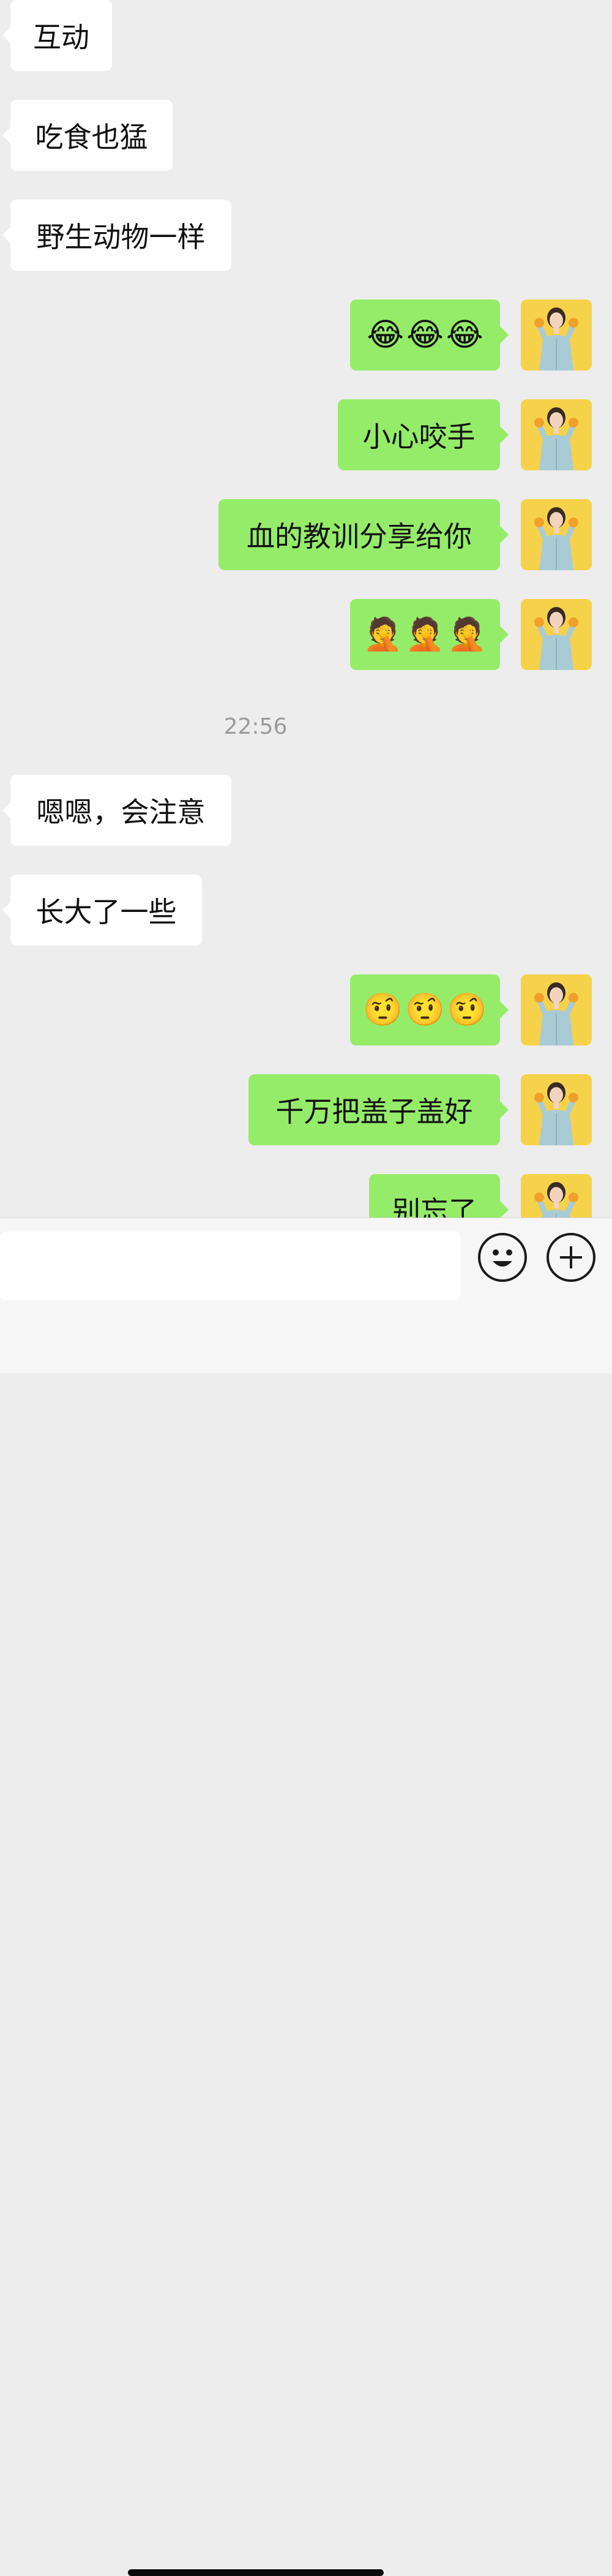 This screenshot has height=2576, width=612. What do you see at coordinates (306, 810) in the screenshot?
I see `message-row: 嗯嗯，会注意` at bounding box center [306, 810].